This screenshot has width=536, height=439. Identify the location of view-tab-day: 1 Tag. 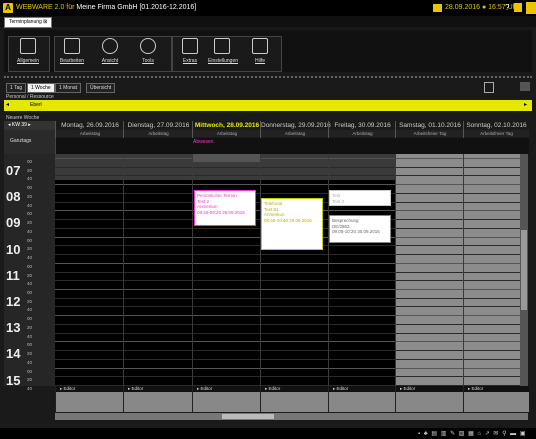
(16, 88).